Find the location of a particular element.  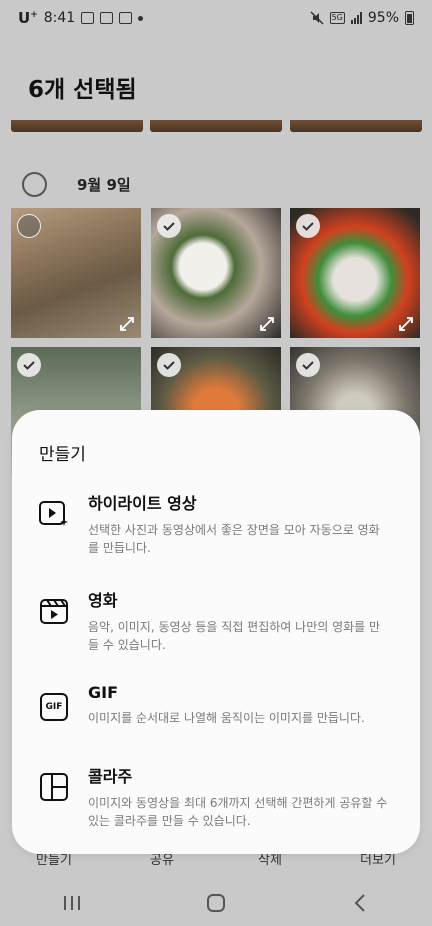

recent-apps-icon is located at coordinates (72, 903).